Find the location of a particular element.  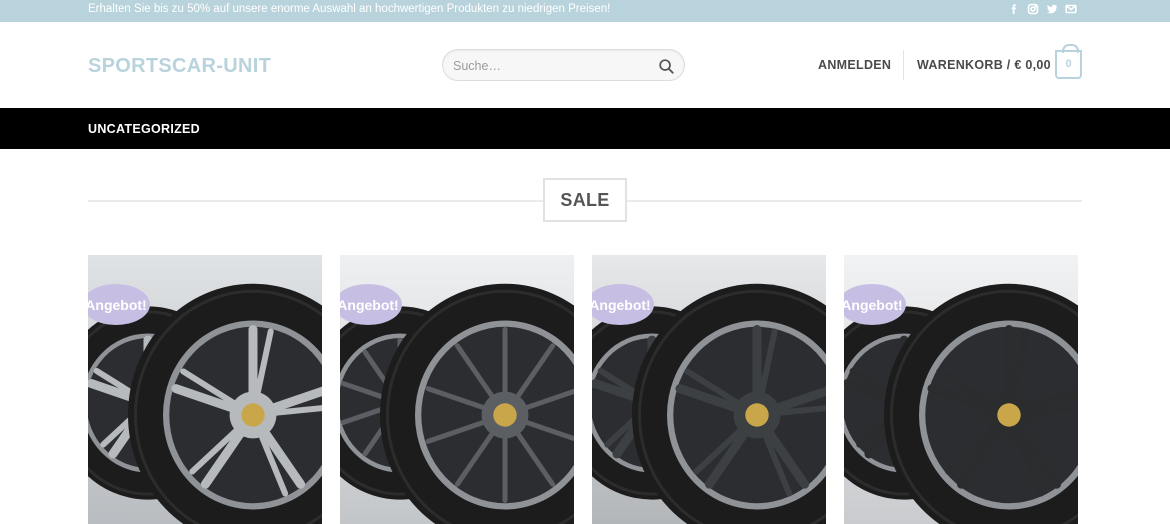

nav-item-uncategorized: UNCATEGORIZED is located at coordinates (144, 129).